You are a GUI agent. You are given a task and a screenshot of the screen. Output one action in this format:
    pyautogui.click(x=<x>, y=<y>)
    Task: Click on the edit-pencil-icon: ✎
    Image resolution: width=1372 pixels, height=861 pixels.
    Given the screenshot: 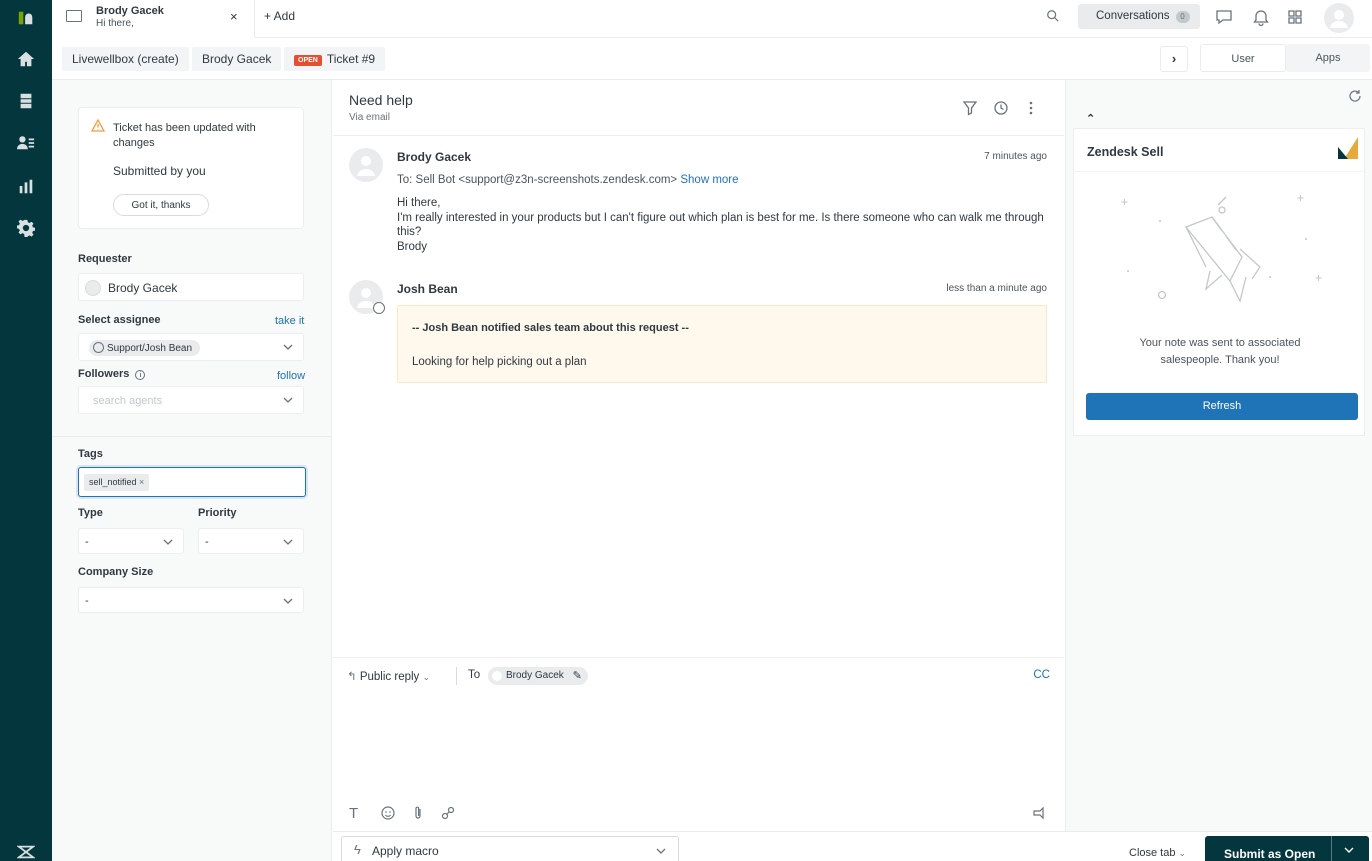 What is the action you would take?
    pyautogui.click(x=577, y=675)
    